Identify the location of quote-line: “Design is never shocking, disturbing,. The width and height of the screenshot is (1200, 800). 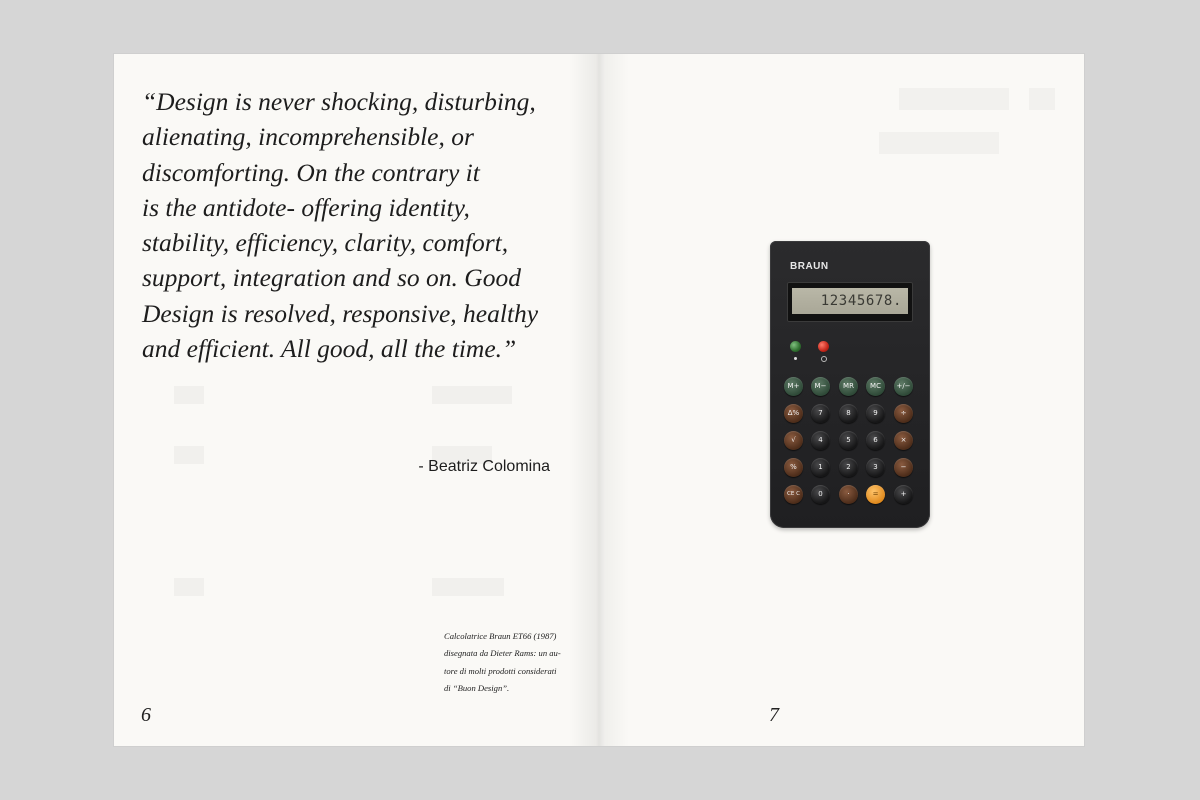
(339, 101).